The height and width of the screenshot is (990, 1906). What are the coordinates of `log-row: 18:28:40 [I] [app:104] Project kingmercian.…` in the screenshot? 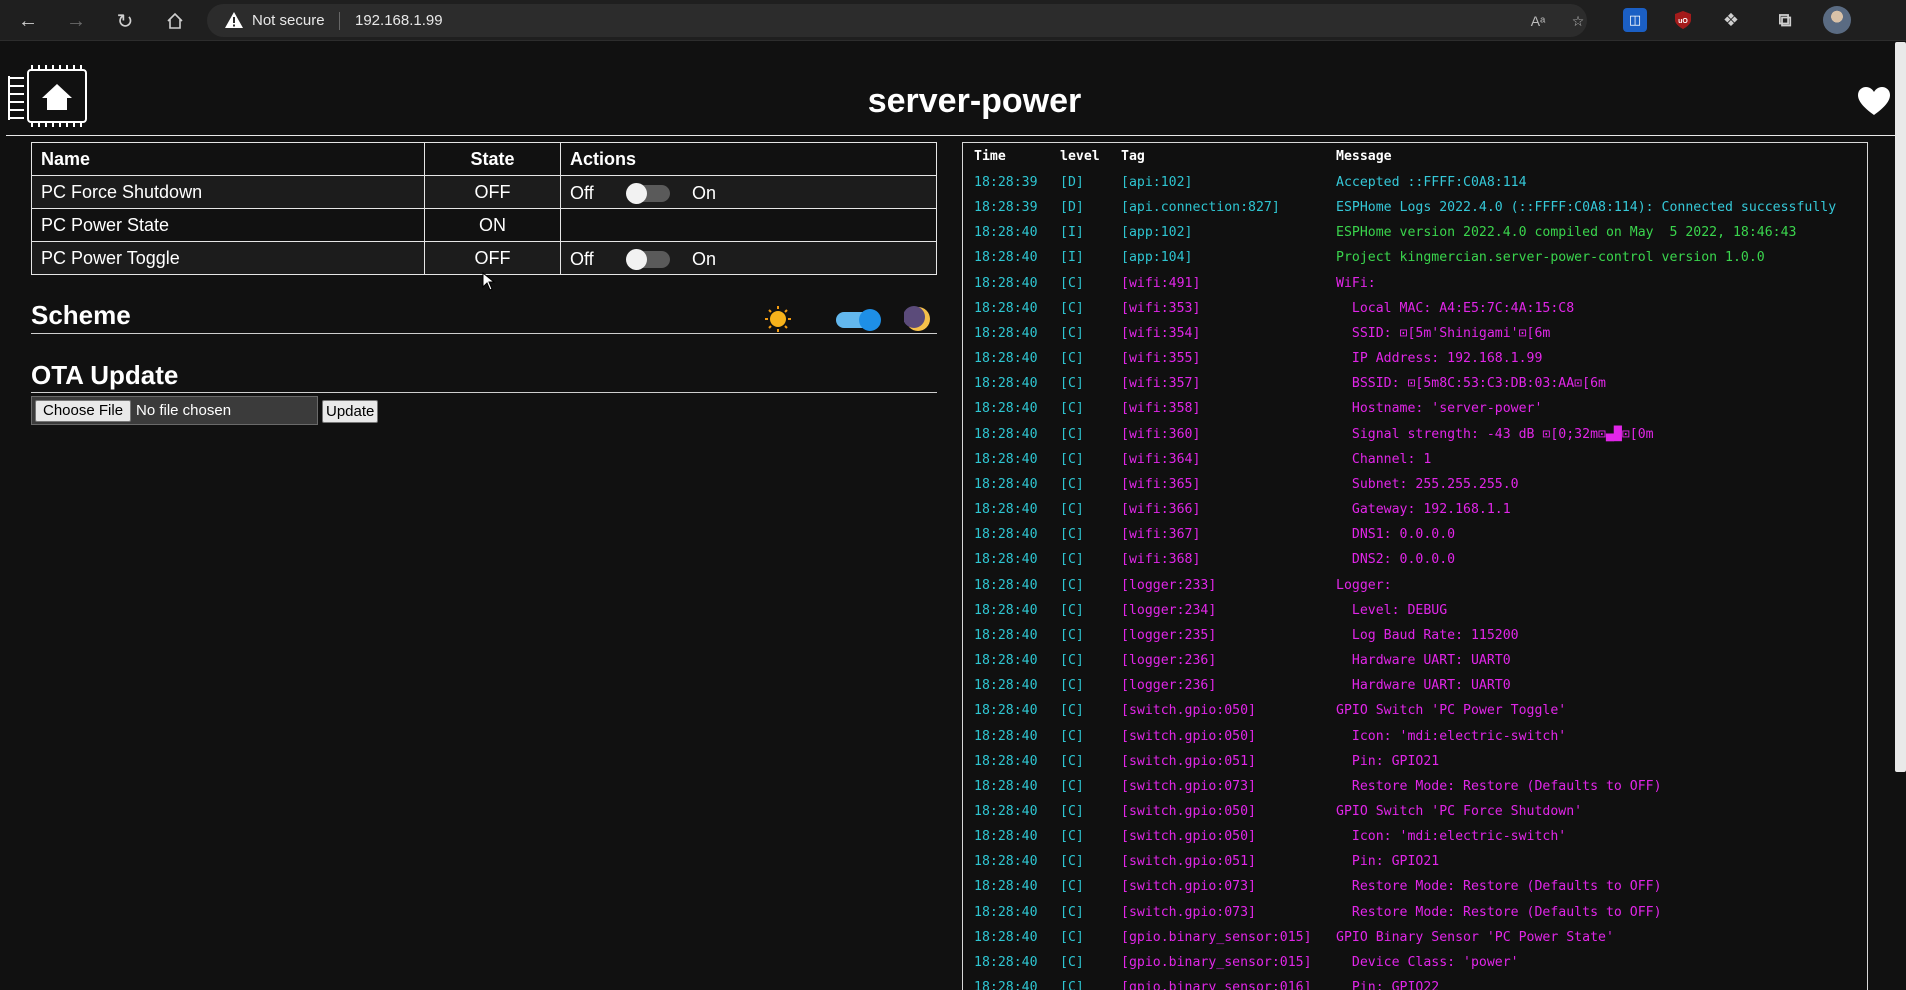 It's located at (1415, 262).